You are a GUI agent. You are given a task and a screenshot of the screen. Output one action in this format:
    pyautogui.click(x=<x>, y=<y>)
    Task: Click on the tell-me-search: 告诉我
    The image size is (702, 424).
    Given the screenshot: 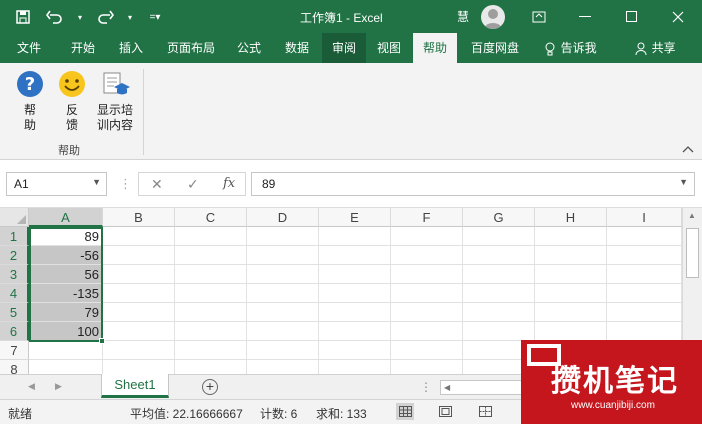 What is the action you would take?
    pyautogui.click(x=570, y=48)
    